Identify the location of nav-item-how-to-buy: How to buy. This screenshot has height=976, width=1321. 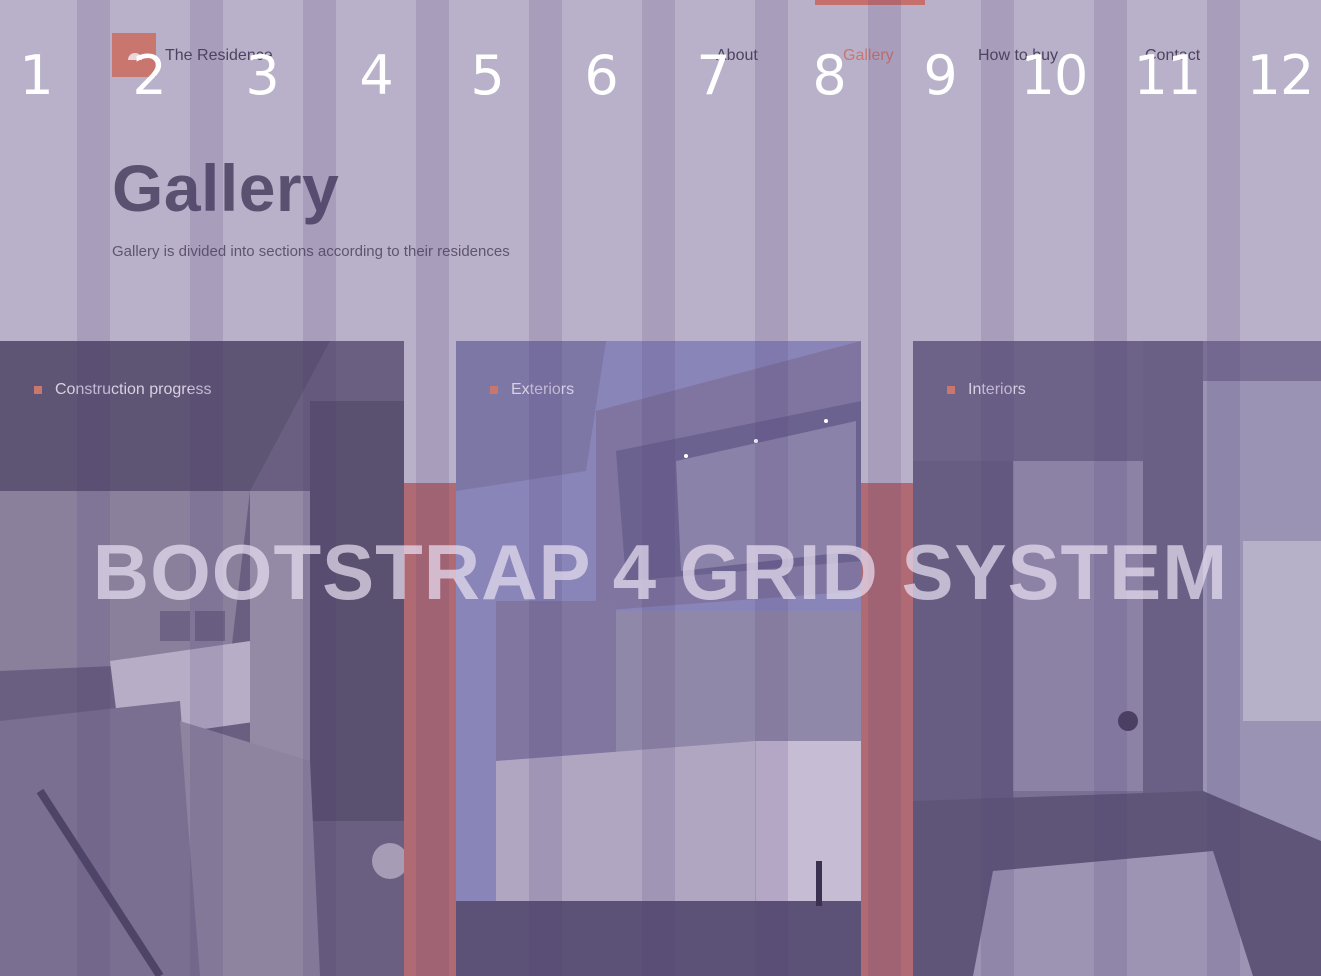
(1018, 56).